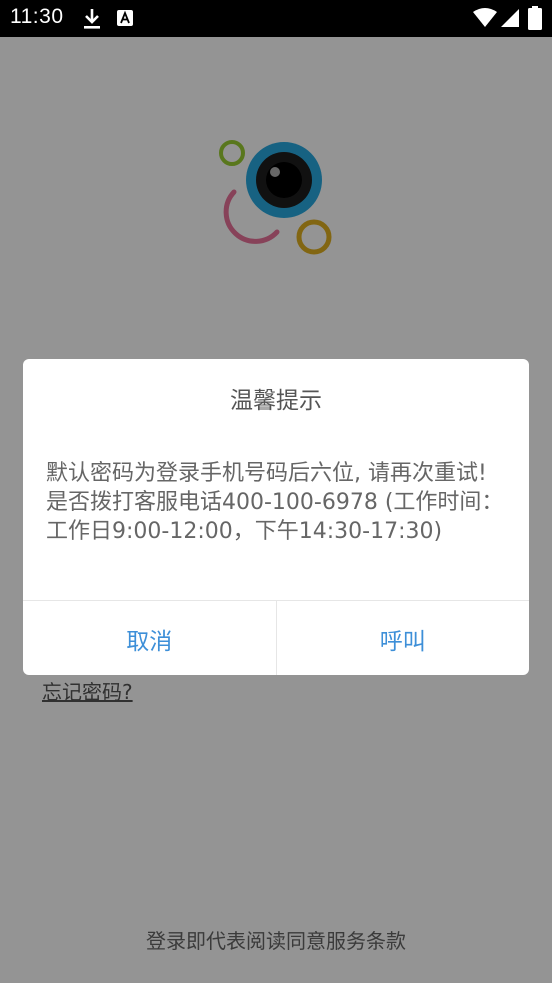  I want to click on cancel-button: 取消, so click(150, 638).